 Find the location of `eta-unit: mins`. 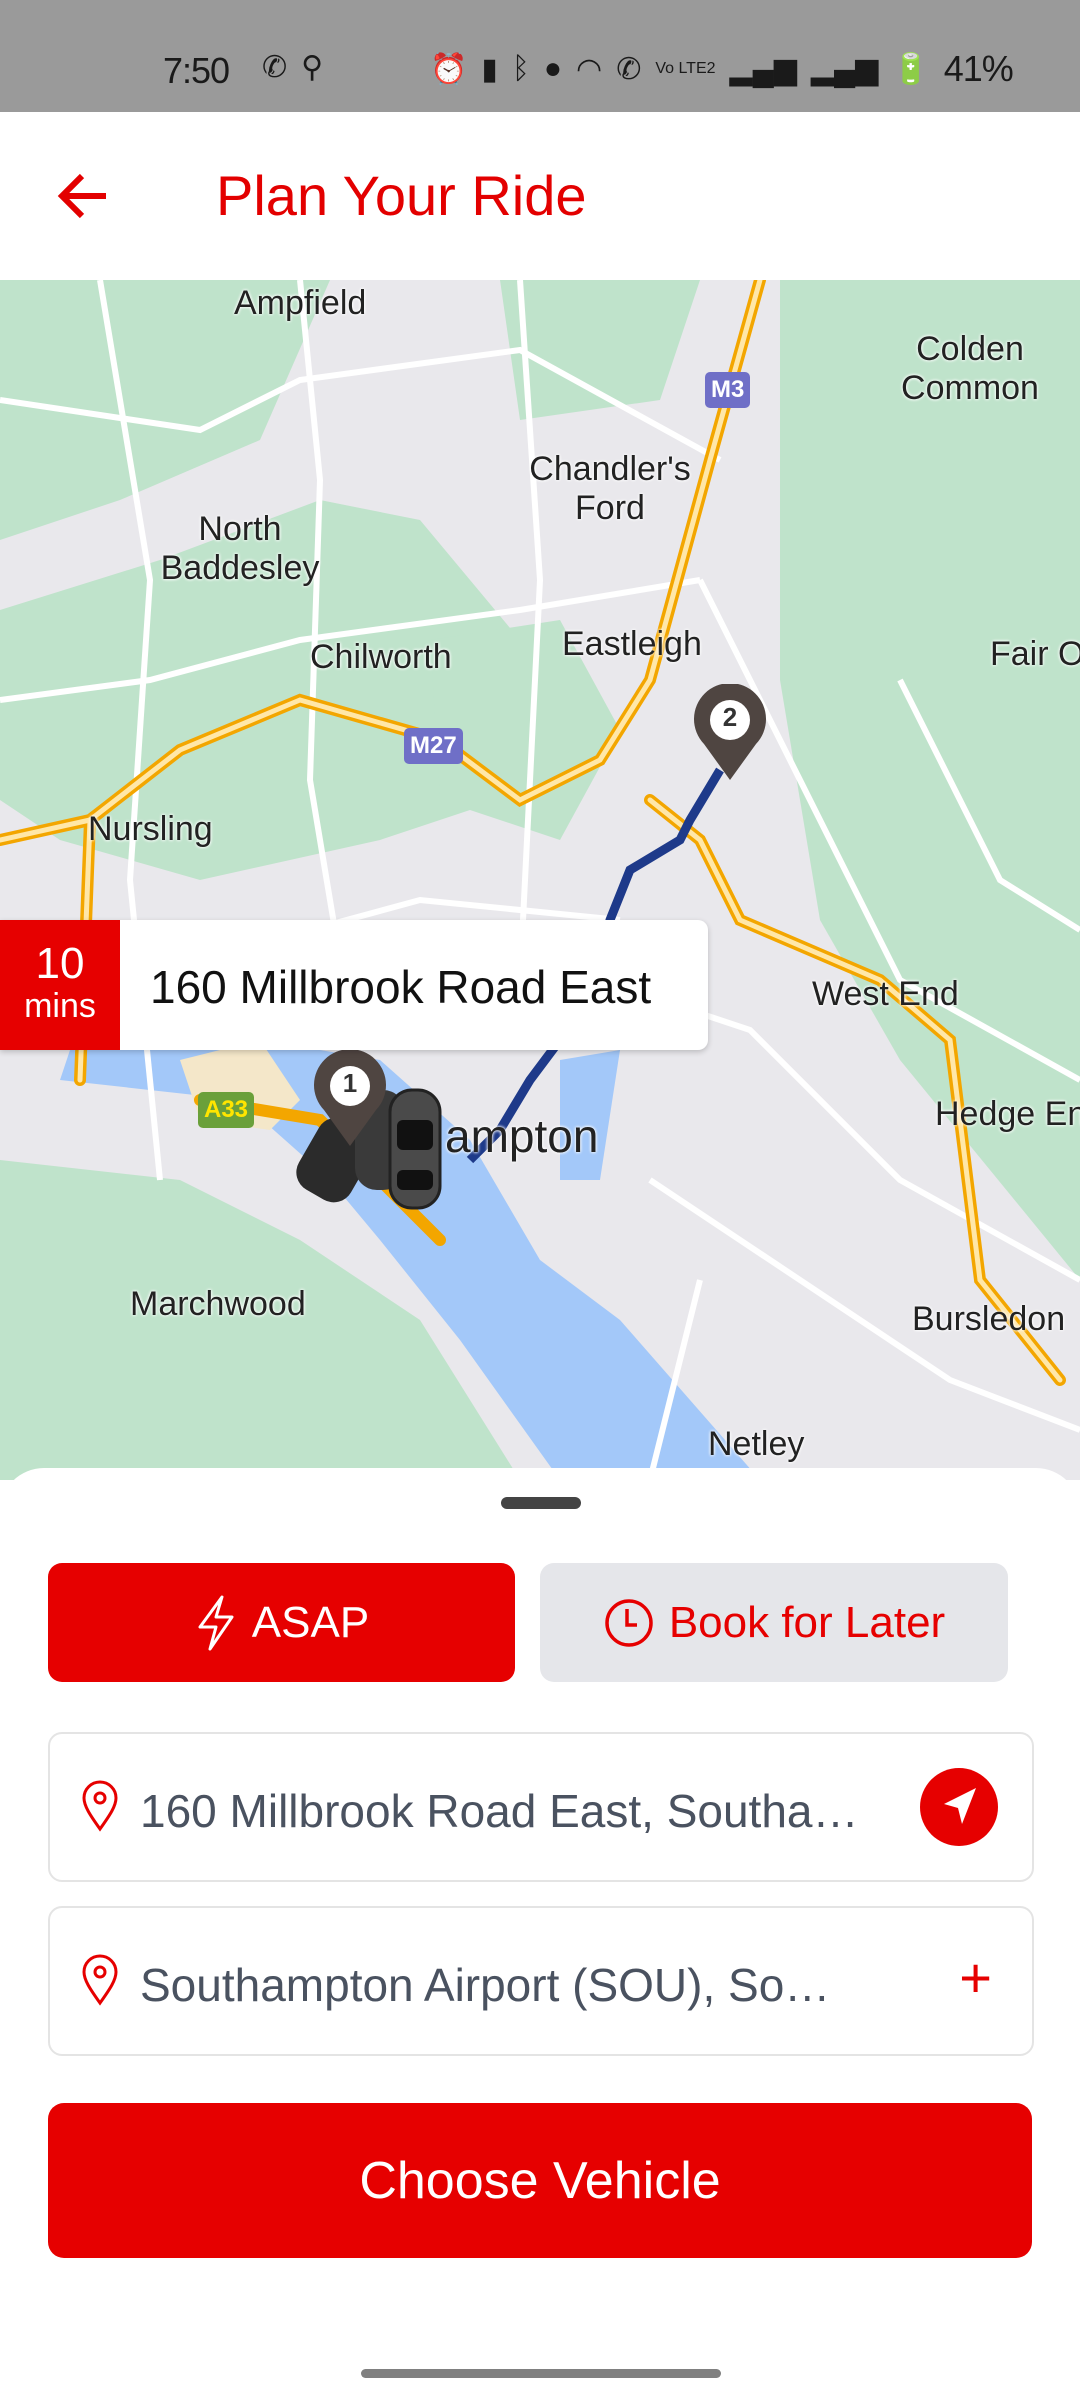

eta-unit: mins is located at coordinates (60, 1006).